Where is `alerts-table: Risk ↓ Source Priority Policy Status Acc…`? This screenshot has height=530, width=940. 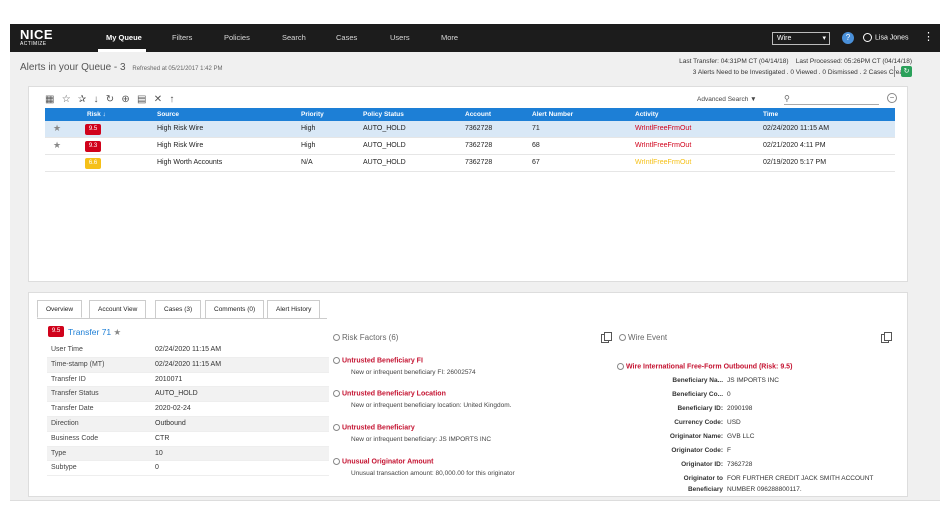
alerts-table: Risk ↓ Source Priority Policy Status Acc… is located at coordinates (470, 140).